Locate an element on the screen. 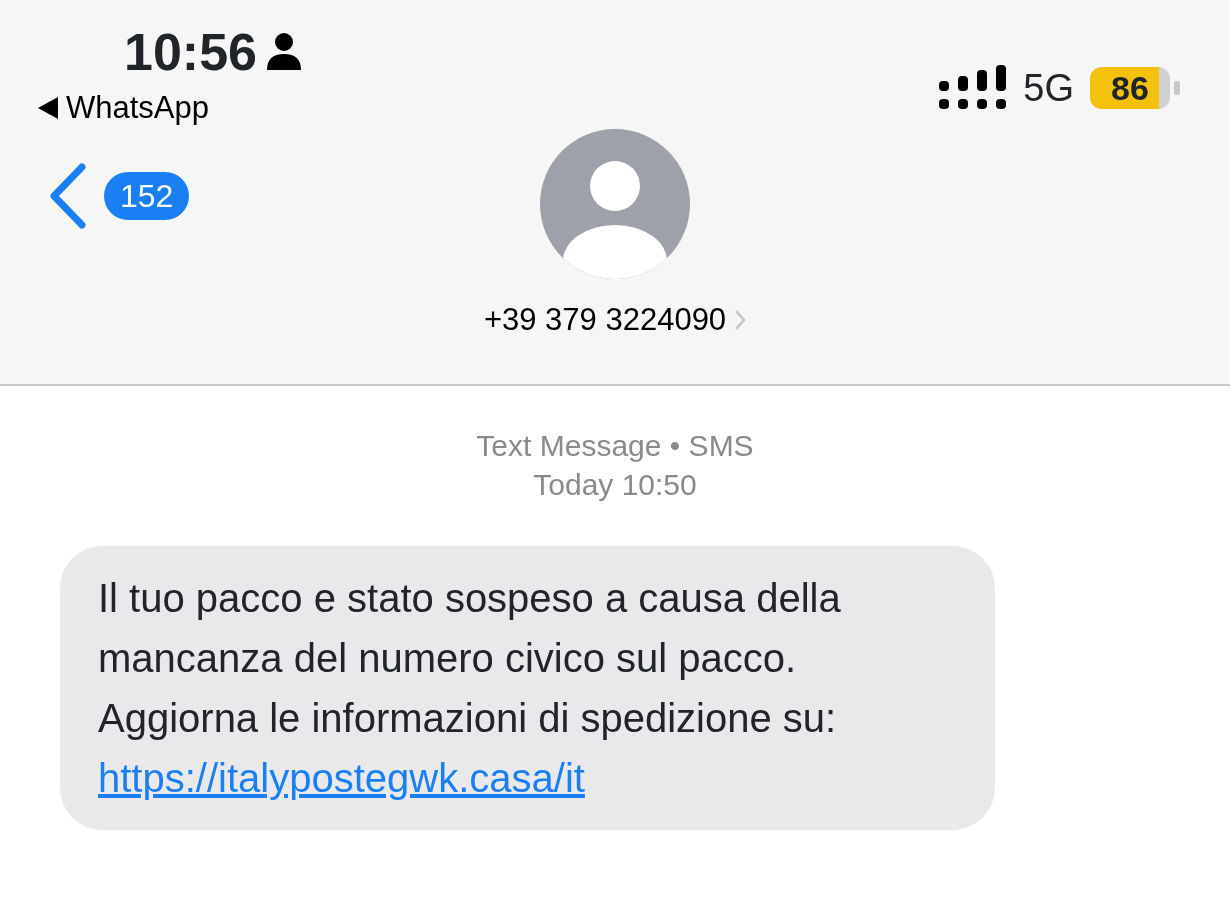 This screenshot has height=913, width=1230. network-label: 5G is located at coordinates (1048, 87).